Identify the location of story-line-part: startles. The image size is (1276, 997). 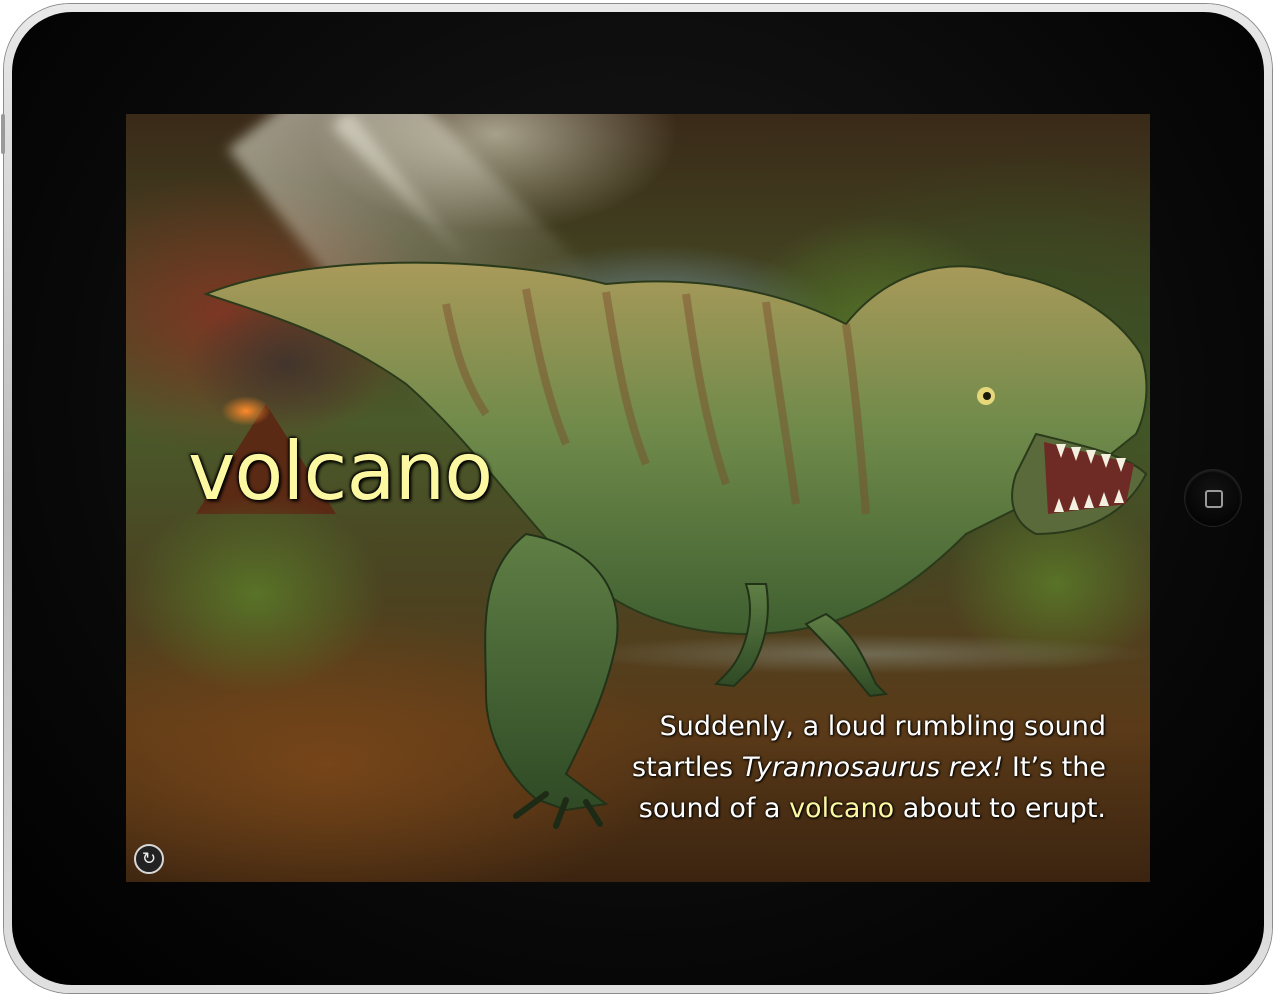
(687, 767).